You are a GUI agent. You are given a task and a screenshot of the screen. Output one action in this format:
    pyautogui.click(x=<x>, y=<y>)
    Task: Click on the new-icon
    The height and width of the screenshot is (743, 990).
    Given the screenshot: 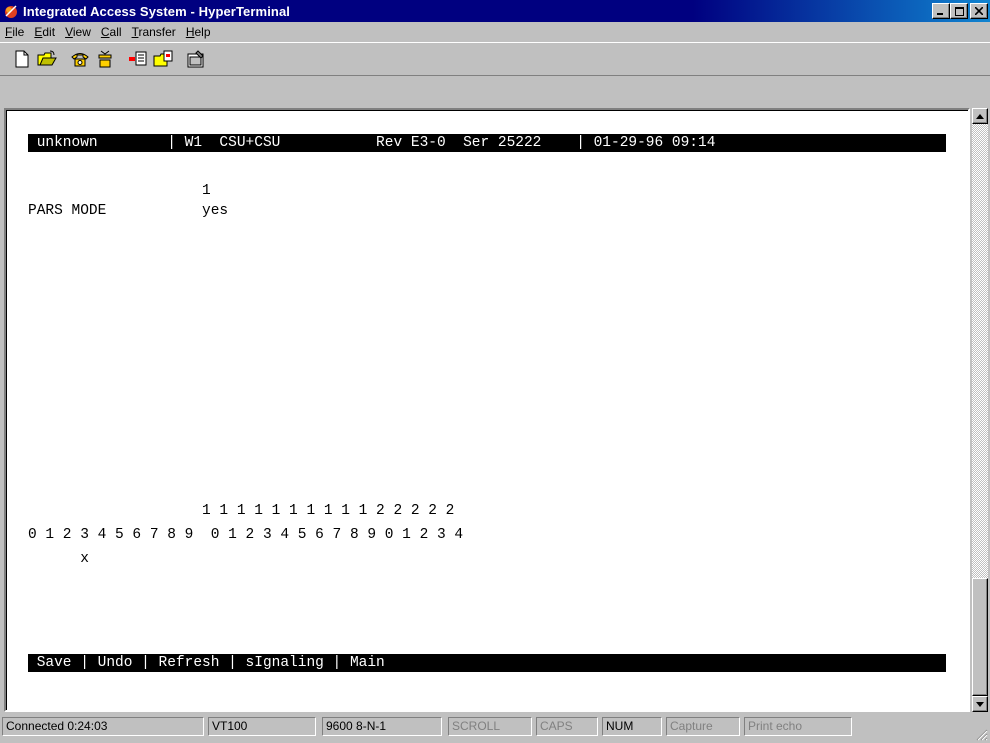 What is the action you would take?
    pyautogui.click(x=22, y=59)
    